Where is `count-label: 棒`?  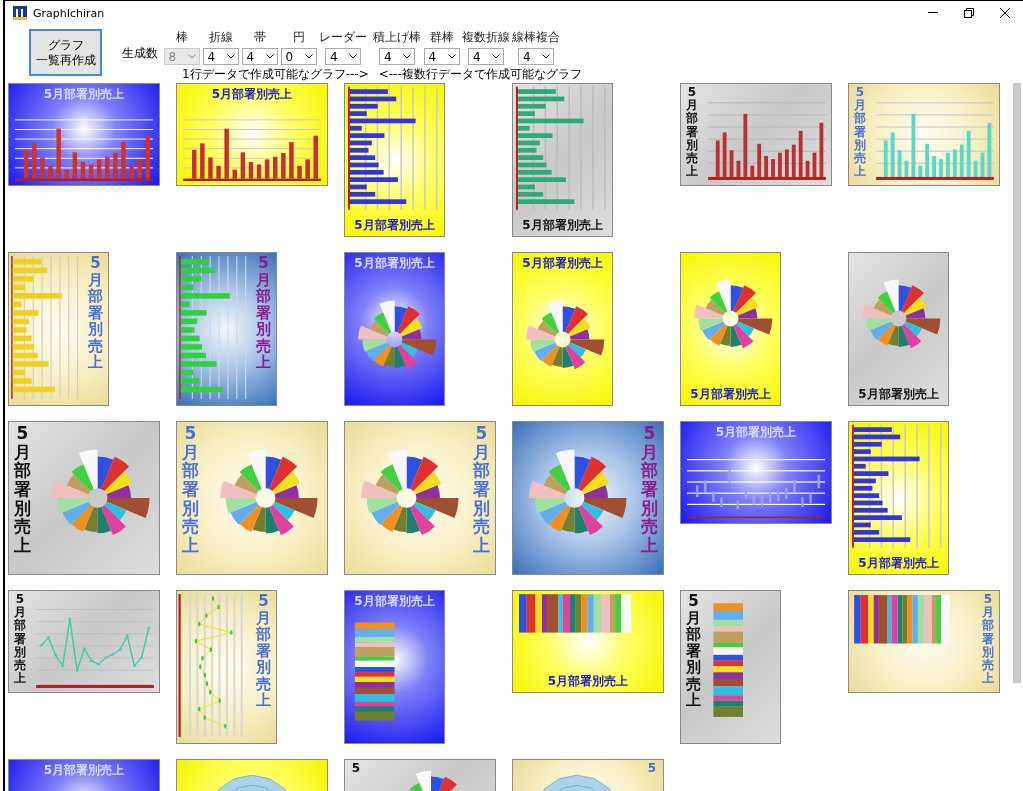
count-label: 棒 is located at coordinates (181, 37).